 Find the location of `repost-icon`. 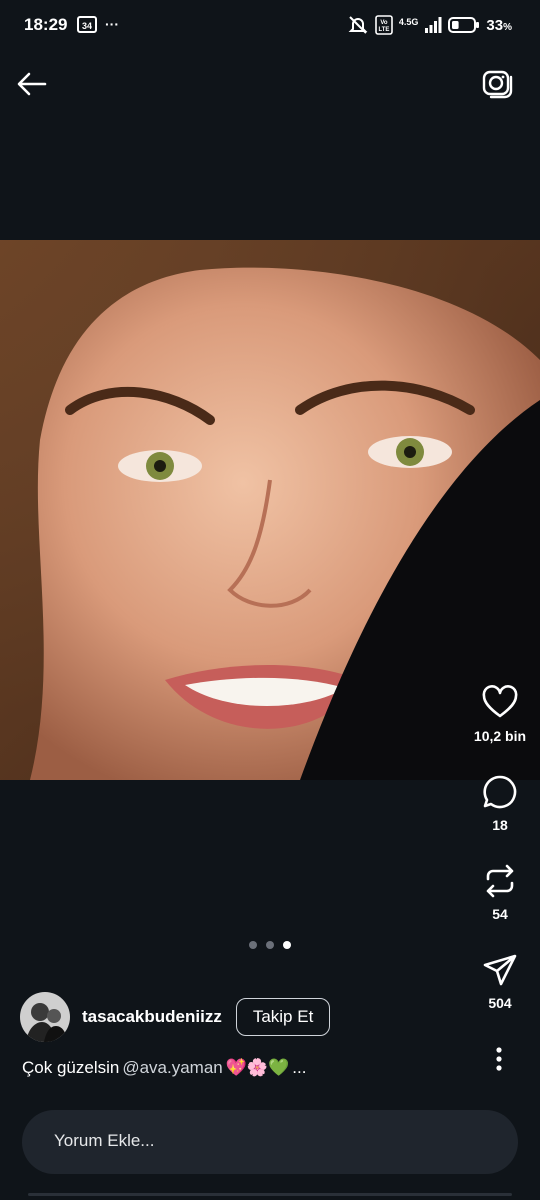

repost-icon is located at coordinates (500, 881).